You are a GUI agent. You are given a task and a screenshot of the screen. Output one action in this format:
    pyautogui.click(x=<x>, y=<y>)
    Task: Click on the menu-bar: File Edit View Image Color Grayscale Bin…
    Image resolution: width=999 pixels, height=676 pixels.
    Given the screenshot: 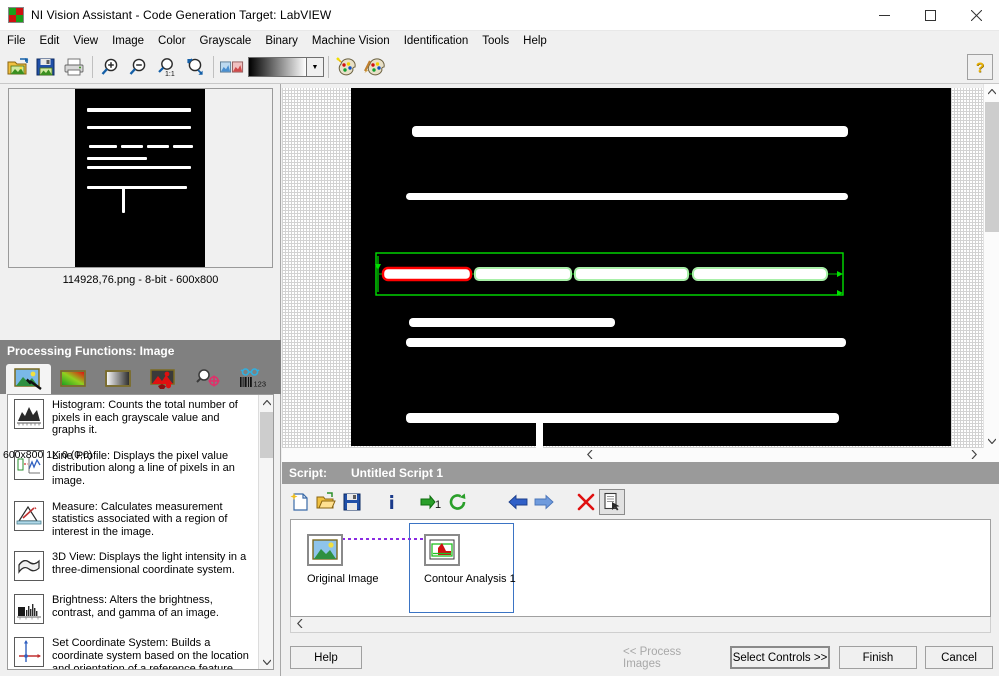 What is the action you would take?
    pyautogui.click(x=499, y=41)
    